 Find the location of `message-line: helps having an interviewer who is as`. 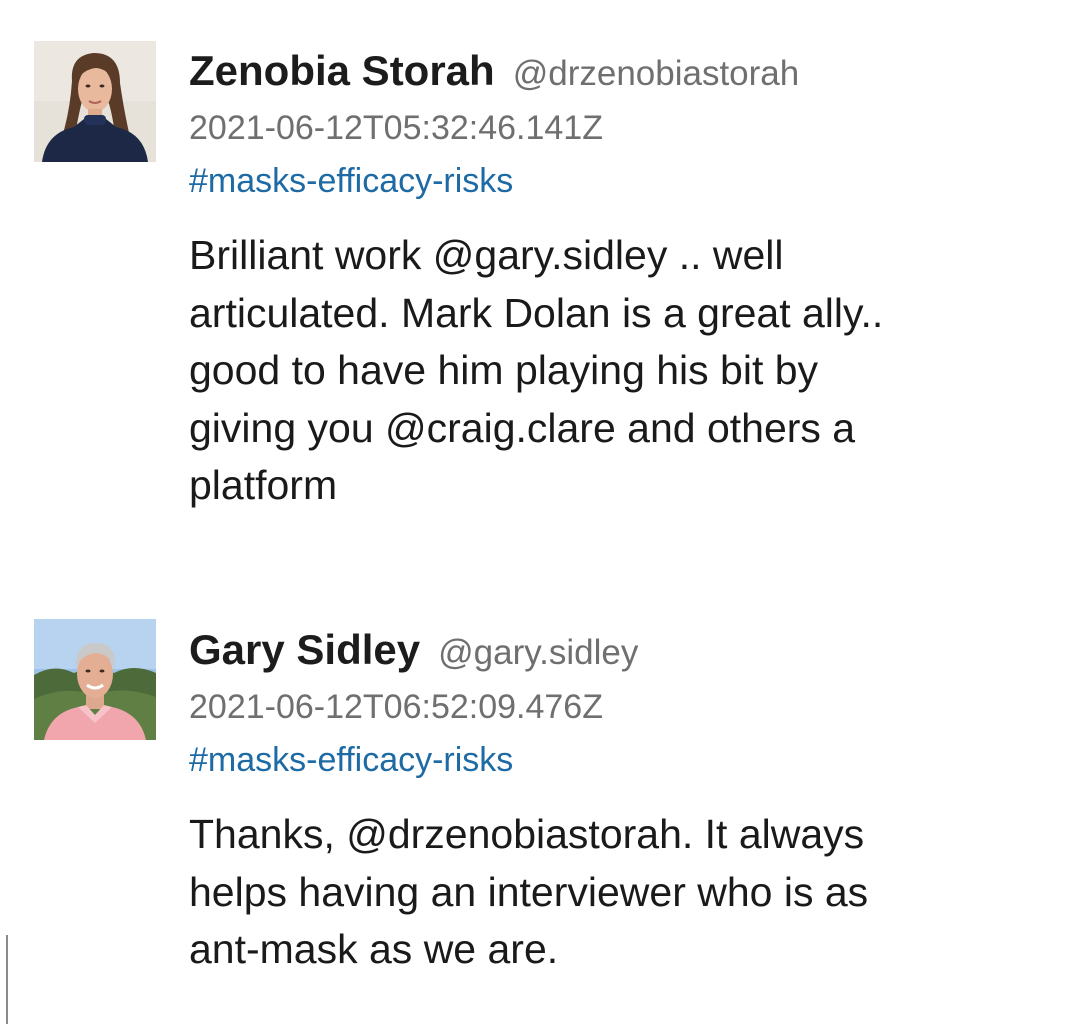

message-line: helps having an interviewer who is as is located at coordinates (529, 891).